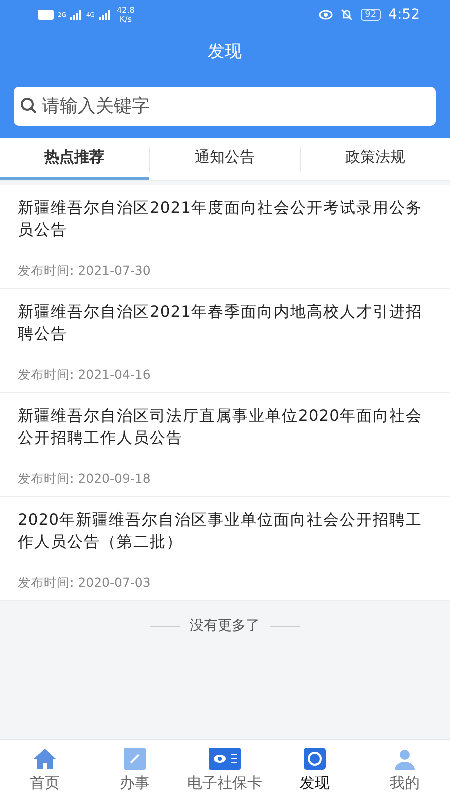  I want to click on search-field: 请输入关键字, so click(225, 106).